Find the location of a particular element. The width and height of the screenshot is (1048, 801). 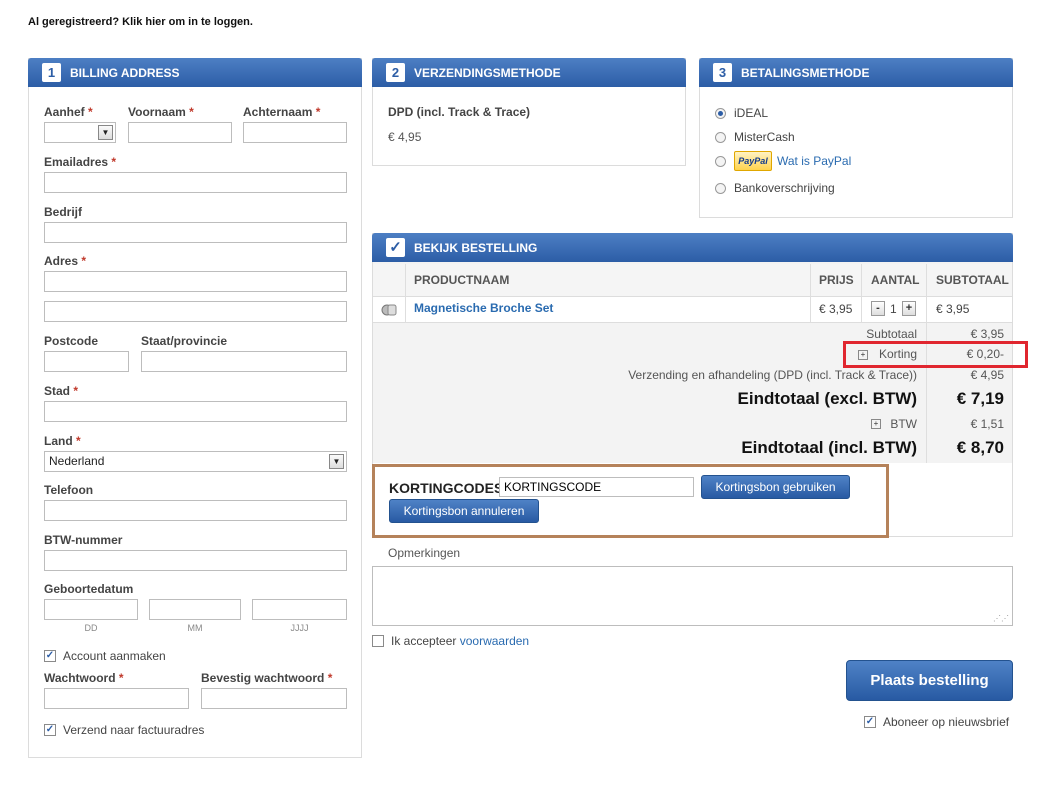

mm-caption: MM is located at coordinates (195, 628).